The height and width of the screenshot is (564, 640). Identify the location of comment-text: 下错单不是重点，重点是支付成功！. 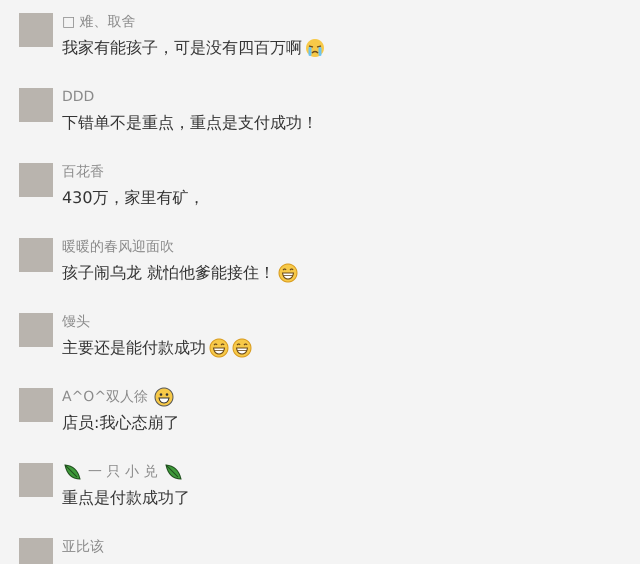
(190, 123).